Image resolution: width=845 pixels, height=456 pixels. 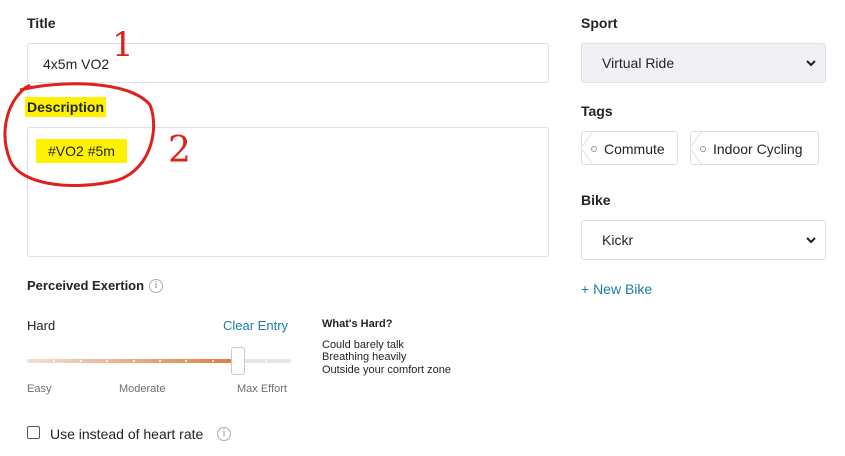 I want to click on clear-entry-link: Clear Entry, so click(x=255, y=325).